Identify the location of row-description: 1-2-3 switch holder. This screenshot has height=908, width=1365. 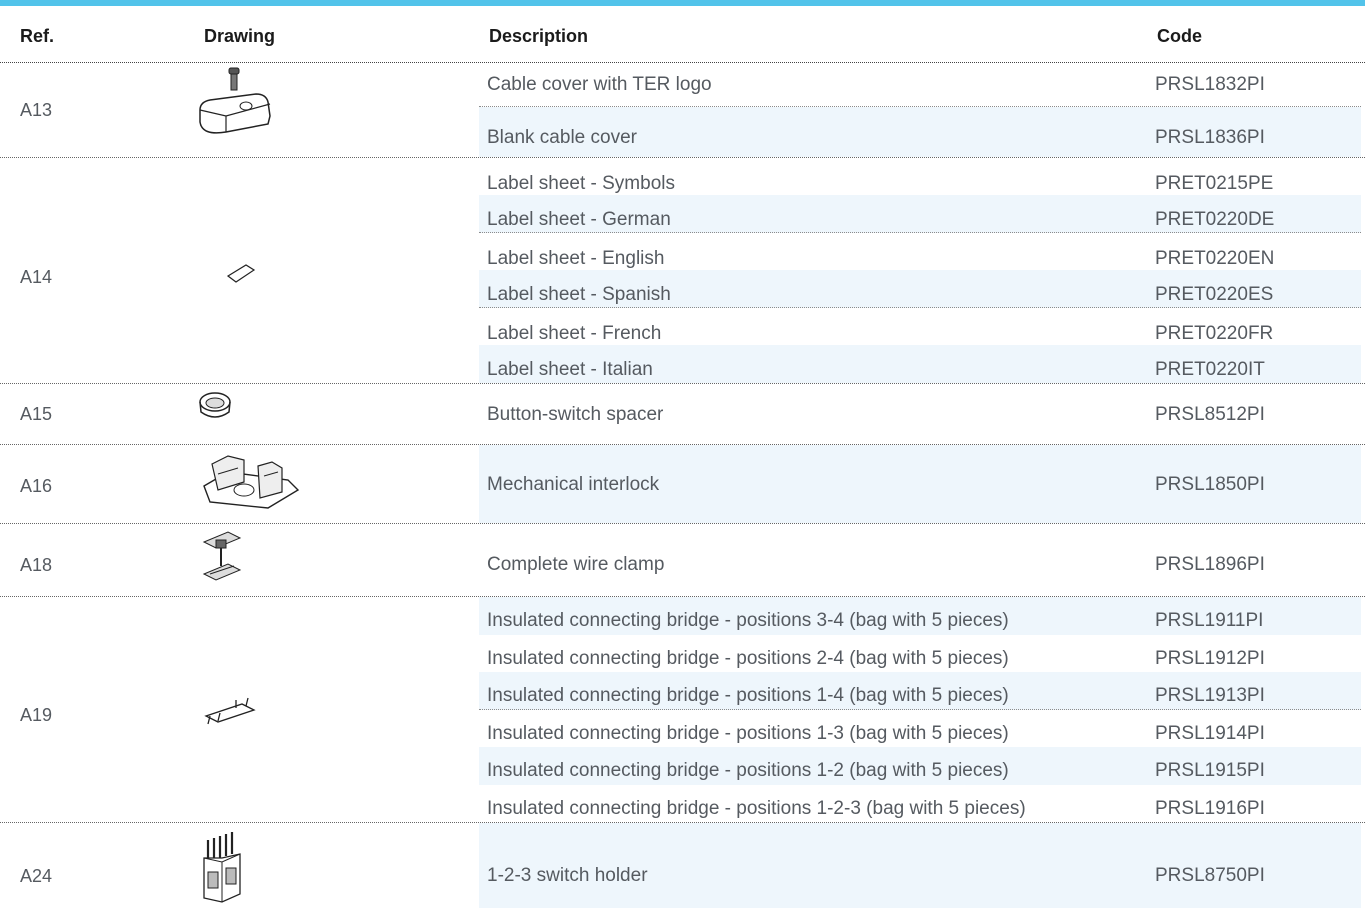
(567, 875).